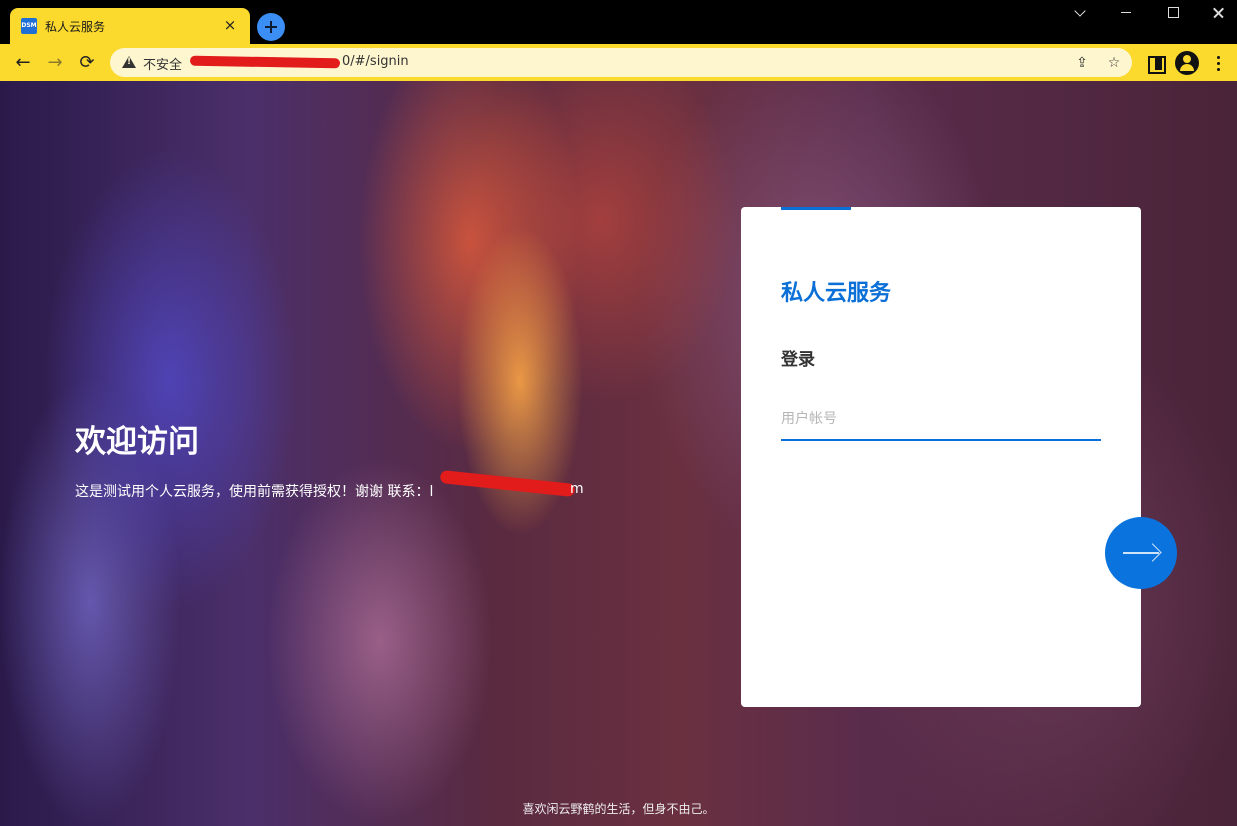 The width and height of the screenshot is (1237, 826). Describe the element at coordinates (230, 25) in the screenshot. I see `tab-close-icon: ×` at that location.